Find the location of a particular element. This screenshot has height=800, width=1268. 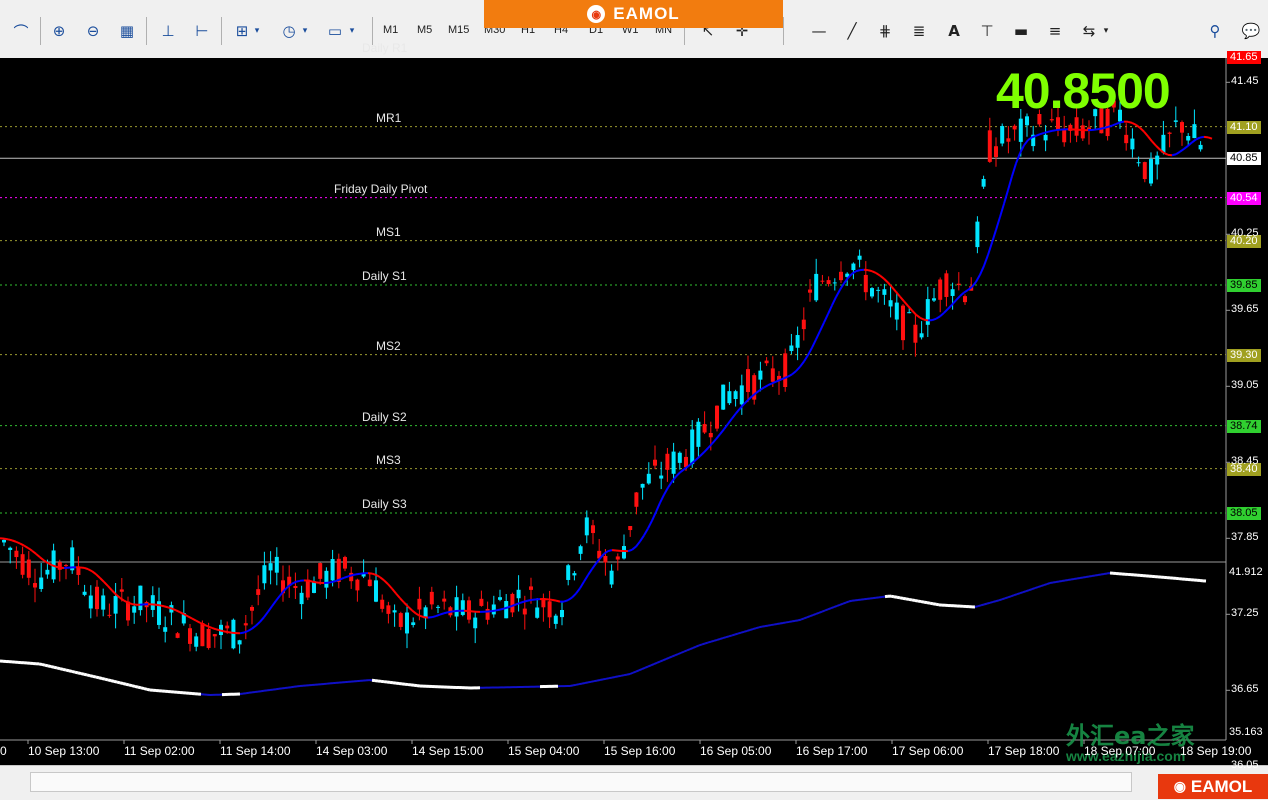

tile-windows-icon: ▦ is located at coordinates (127, 31).